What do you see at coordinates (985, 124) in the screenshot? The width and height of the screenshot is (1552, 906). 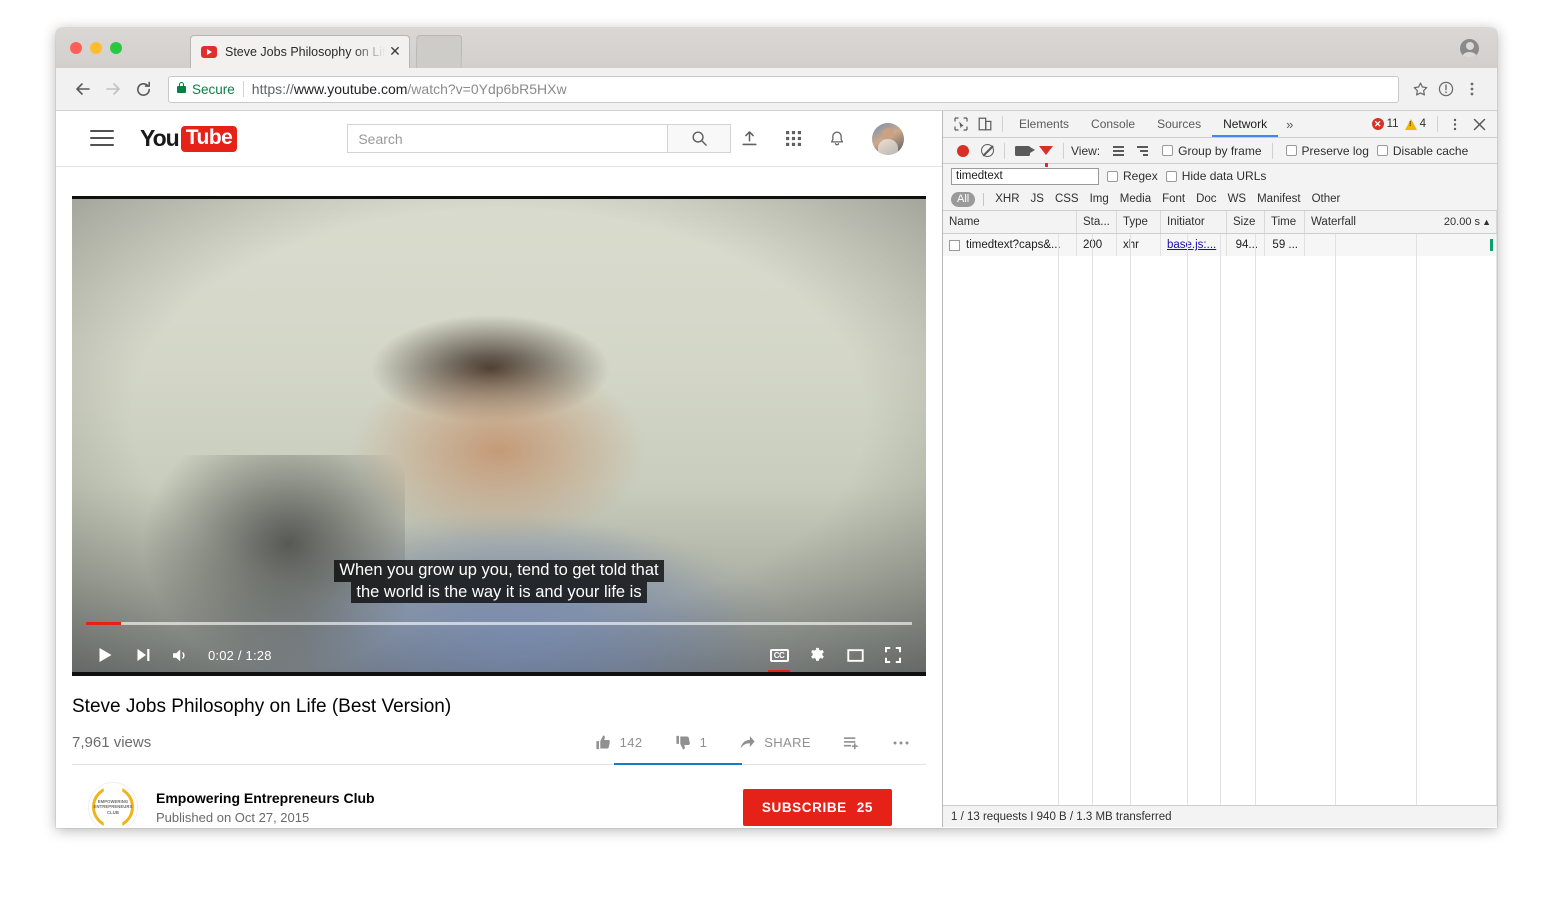 I see `toggle-device-toolbar-icon` at bounding box center [985, 124].